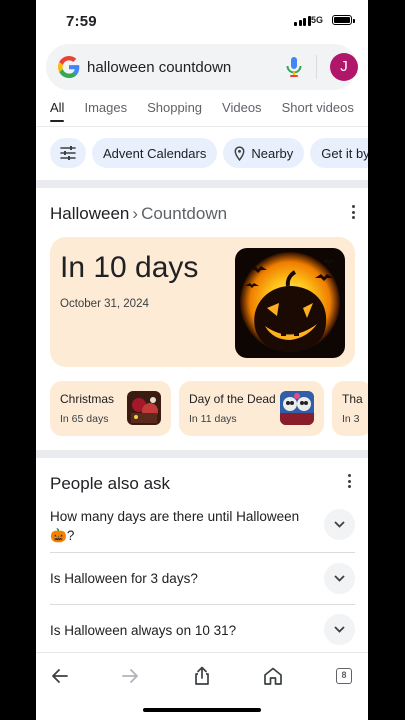 This screenshot has height=720, width=405. I want to click on forward-button, so click(130, 676).